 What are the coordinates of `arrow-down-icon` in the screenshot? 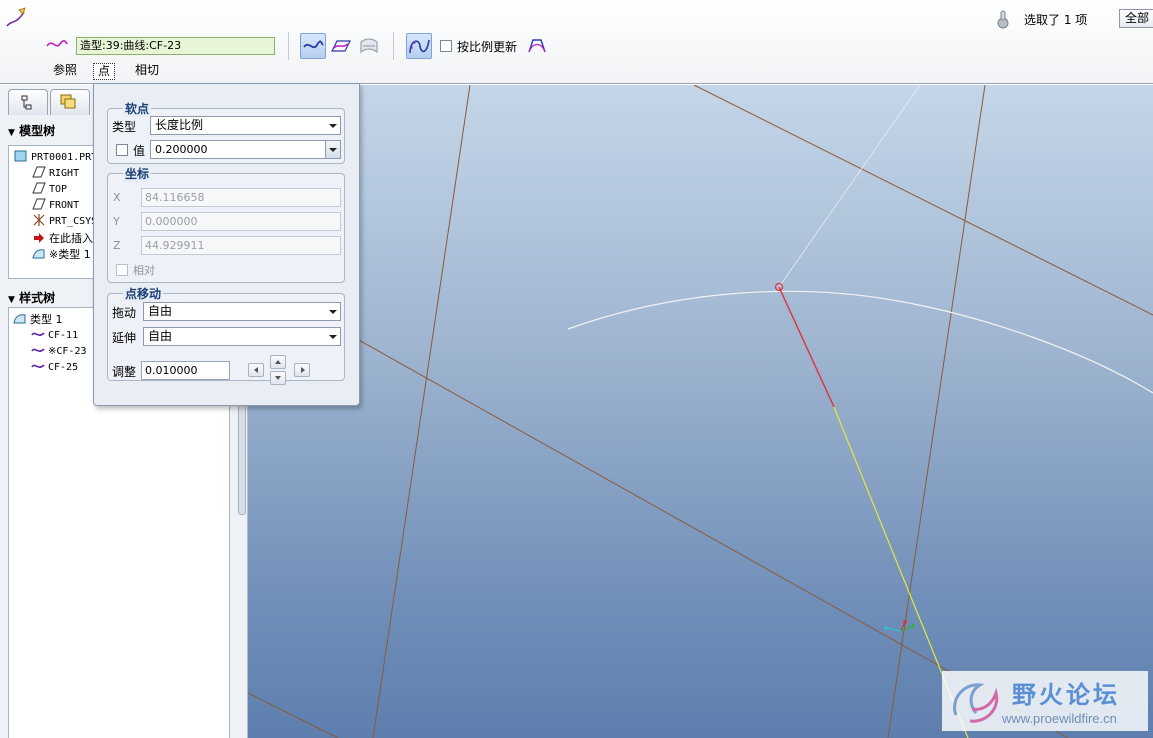 It's located at (278, 378).